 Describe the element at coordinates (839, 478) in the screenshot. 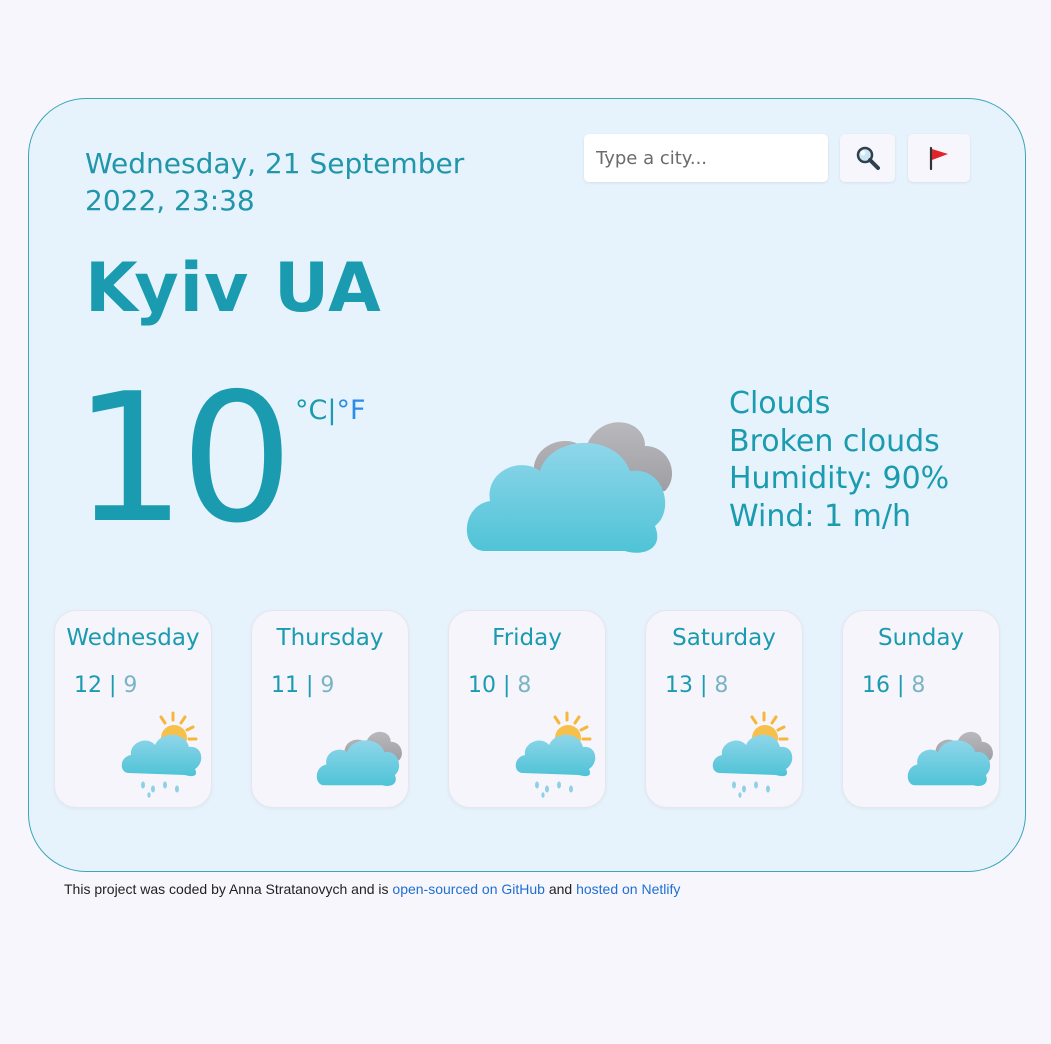

I see `humidity: Humidity: 90%` at that location.